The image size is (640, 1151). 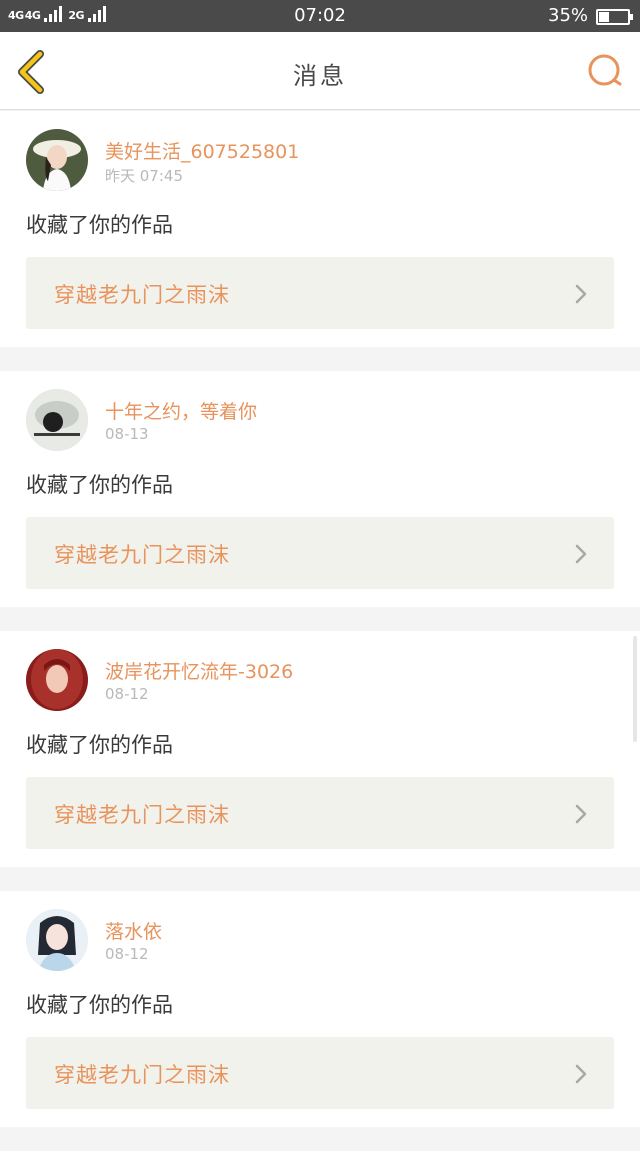 What do you see at coordinates (568, 15) in the screenshot?
I see `battery-percent: 35%` at bounding box center [568, 15].